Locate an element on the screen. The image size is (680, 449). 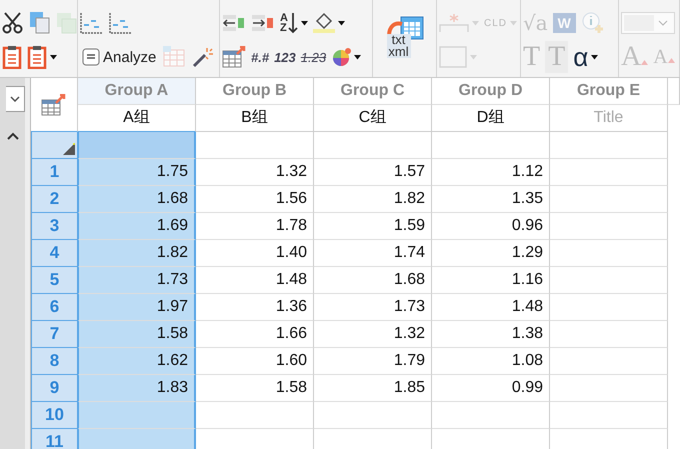
table-cell: 1.85 is located at coordinates (373, 388).